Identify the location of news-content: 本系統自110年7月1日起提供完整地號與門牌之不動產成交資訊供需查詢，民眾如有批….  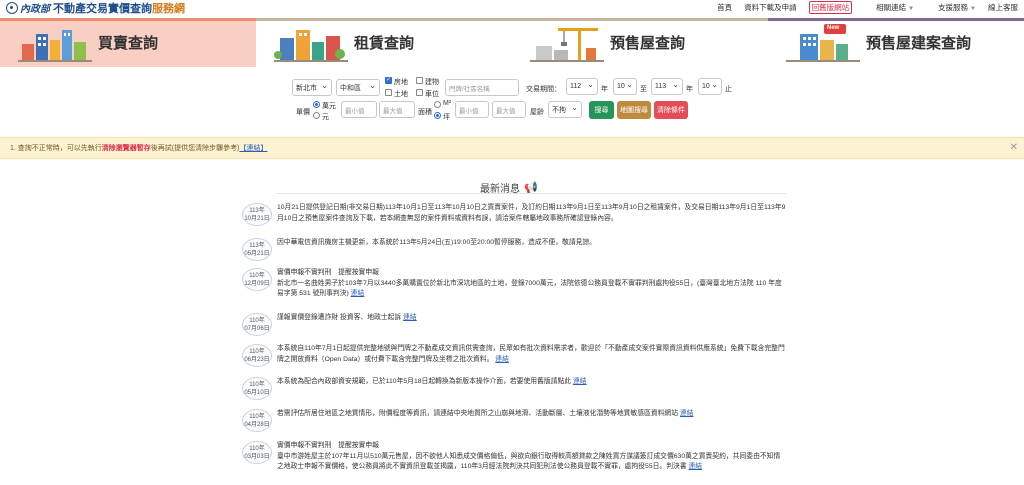
(532, 354).